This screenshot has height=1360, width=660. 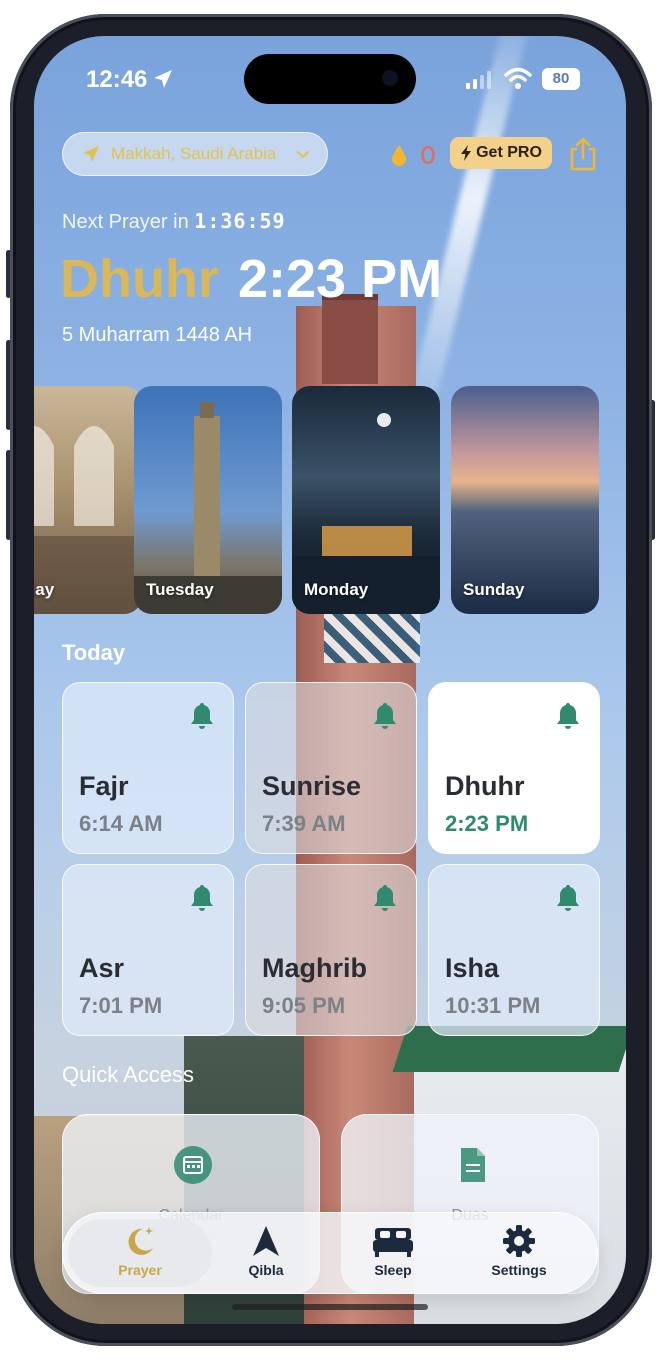 What do you see at coordinates (140, 1256) in the screenshot?
I see `tab-prayer: Prayer` at bounding box center [140, 1256].